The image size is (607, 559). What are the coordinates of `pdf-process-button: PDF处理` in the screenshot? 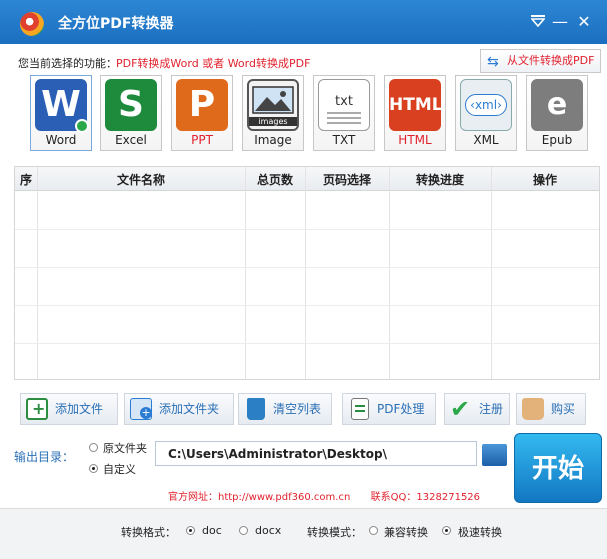 It's located at (389, 409).